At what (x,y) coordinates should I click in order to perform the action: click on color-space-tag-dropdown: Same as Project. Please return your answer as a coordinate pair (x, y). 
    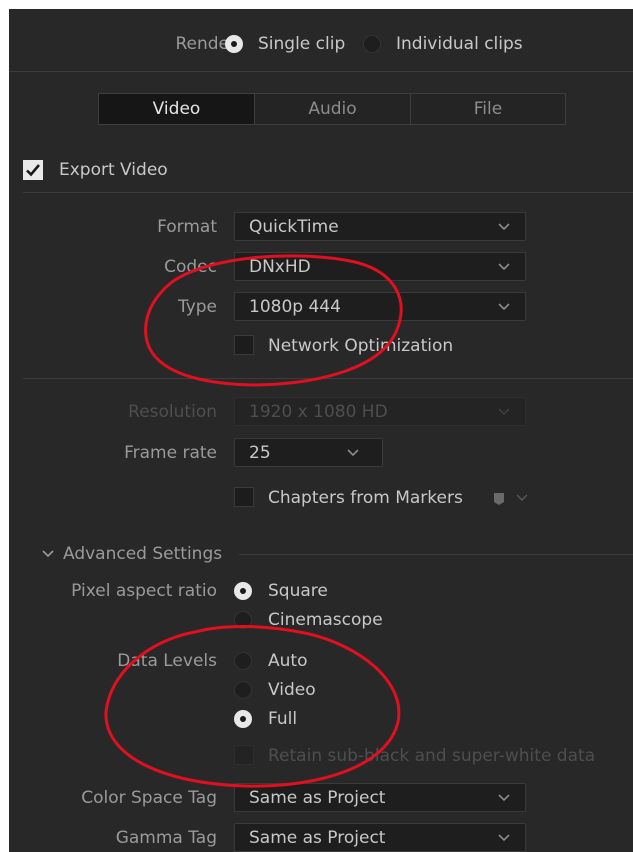
    Looking at the image, I should click on (380, 797).